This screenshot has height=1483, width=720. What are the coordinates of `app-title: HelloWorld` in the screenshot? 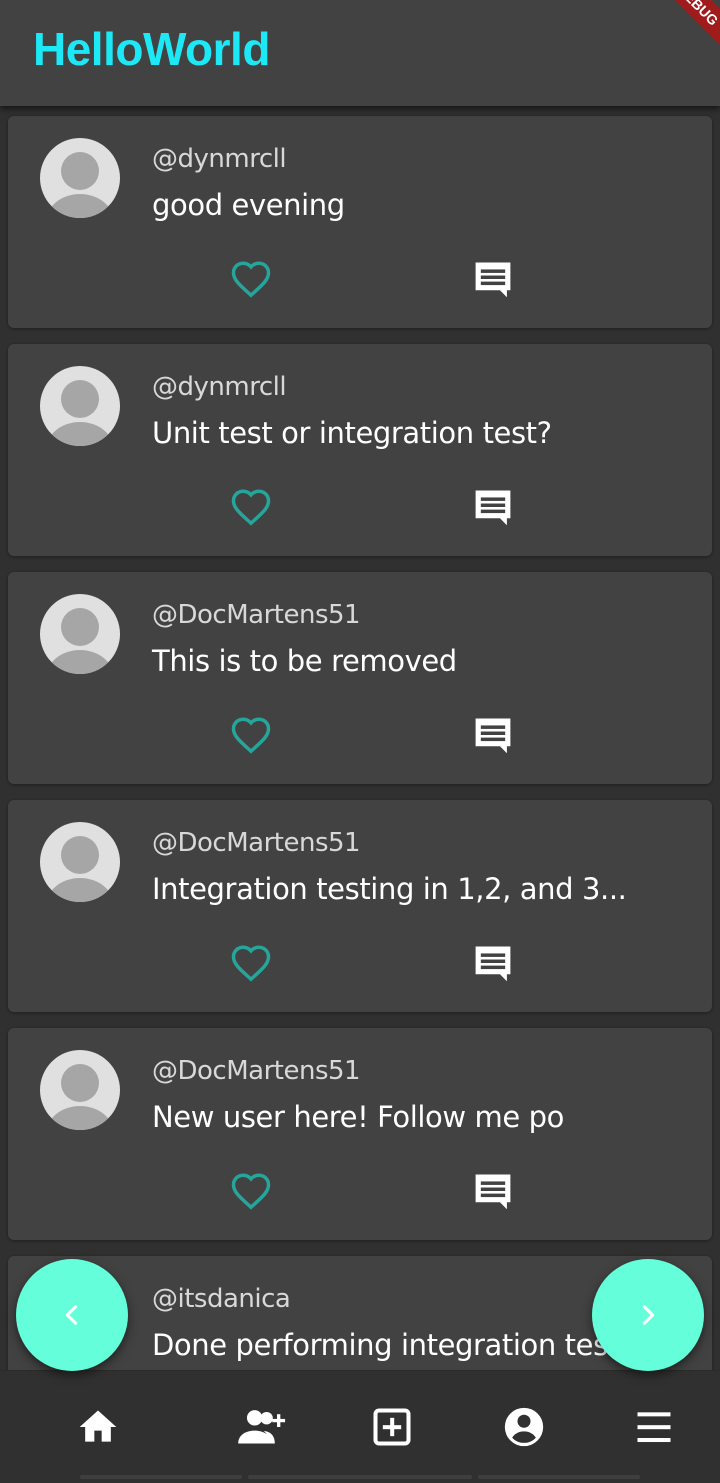 It's located at (151, 49).